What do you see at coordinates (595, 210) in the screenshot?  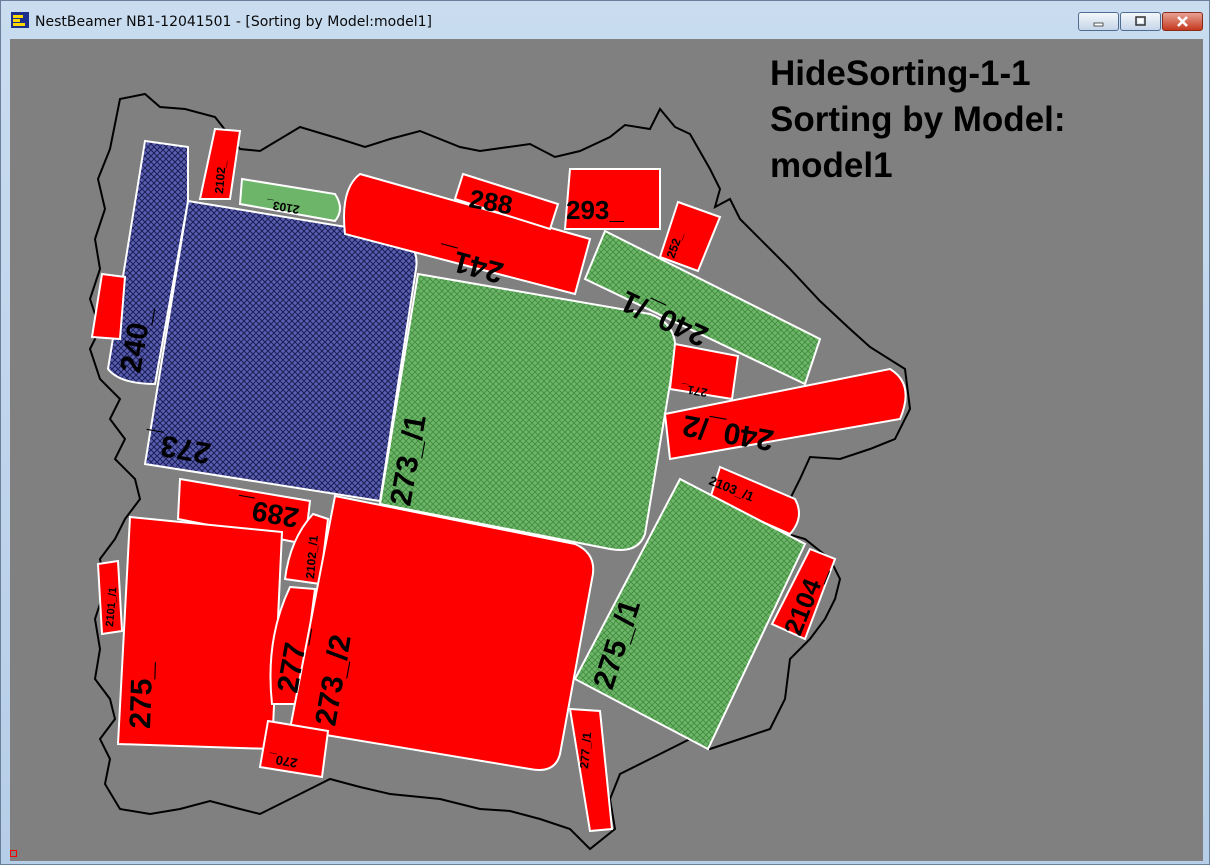 I see `label-293: 293_` at bounding box center [595, 210].